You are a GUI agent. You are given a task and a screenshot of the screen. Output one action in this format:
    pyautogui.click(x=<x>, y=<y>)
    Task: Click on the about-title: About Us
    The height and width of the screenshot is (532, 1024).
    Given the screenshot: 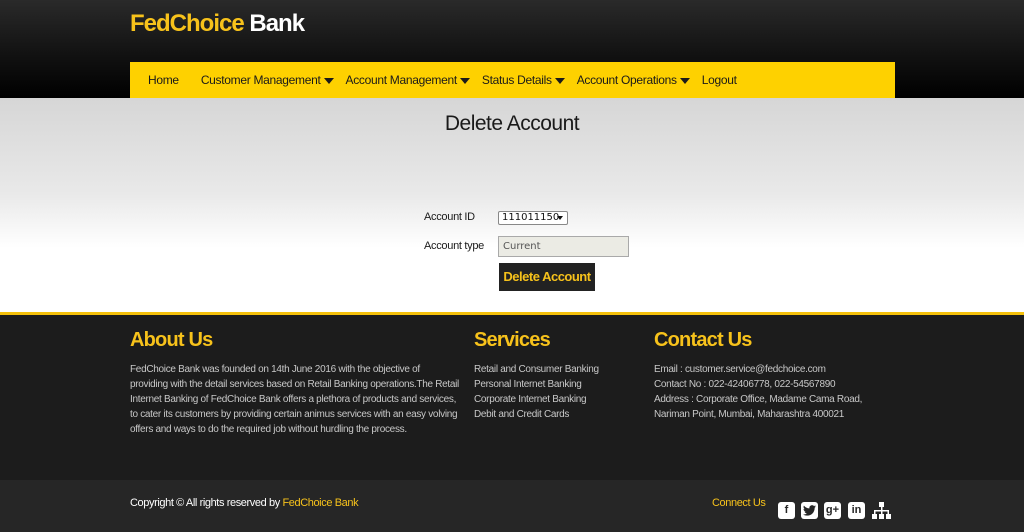 What is the action you would take?
    pyautogui.click(x=171, y=340)
    